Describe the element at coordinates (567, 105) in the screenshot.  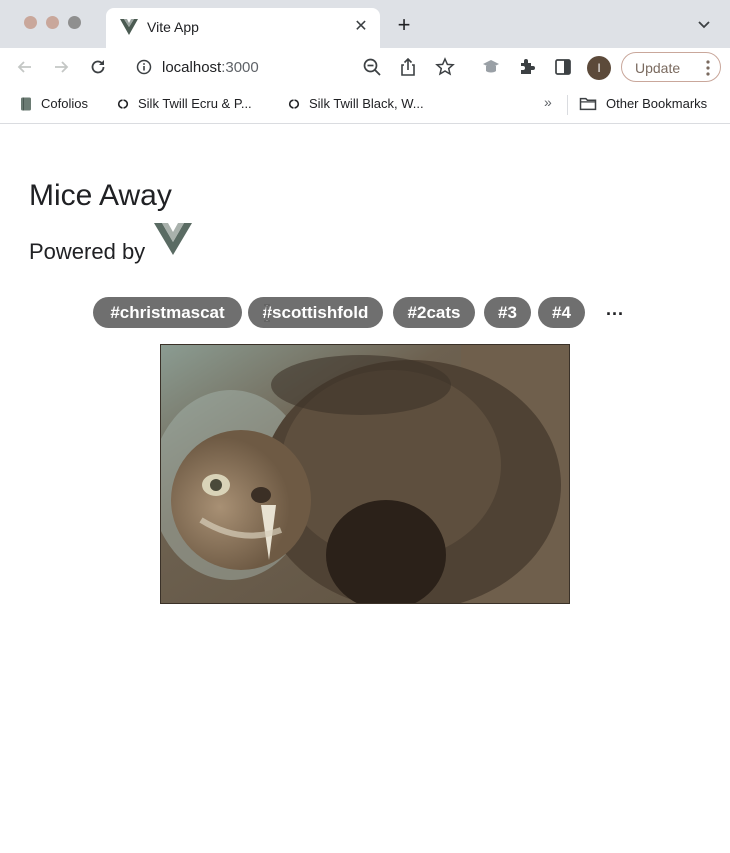
I see `bookmarks-divider` at that location.